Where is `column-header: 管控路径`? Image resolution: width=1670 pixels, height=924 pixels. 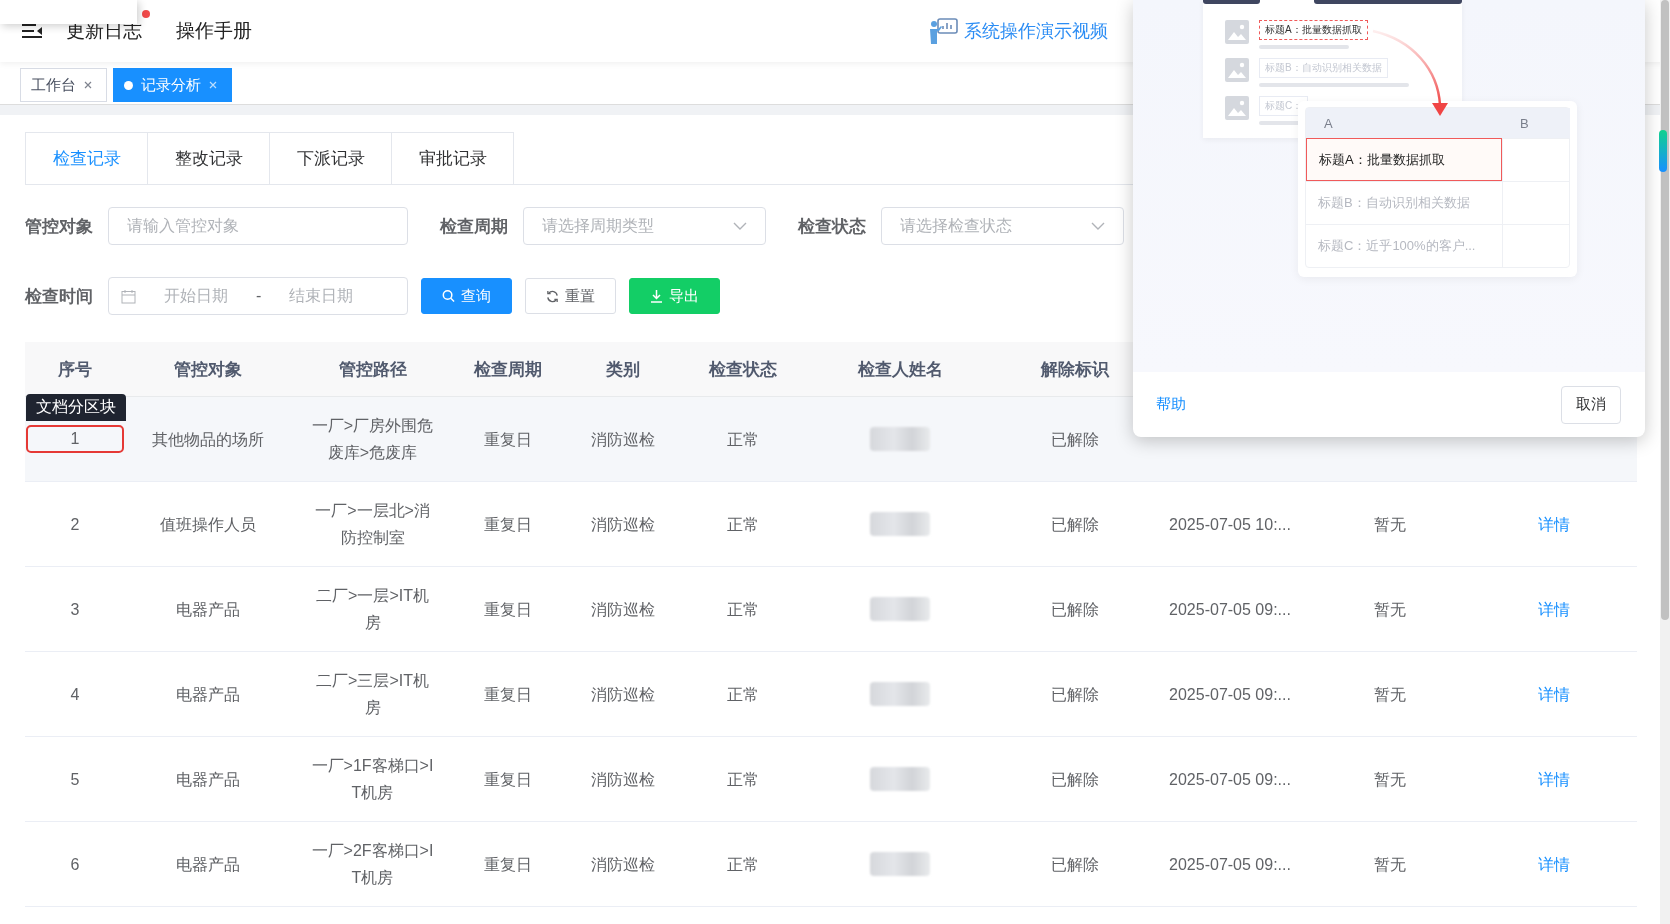
column-header: 管控路径 is located at coordinates (372, 369).